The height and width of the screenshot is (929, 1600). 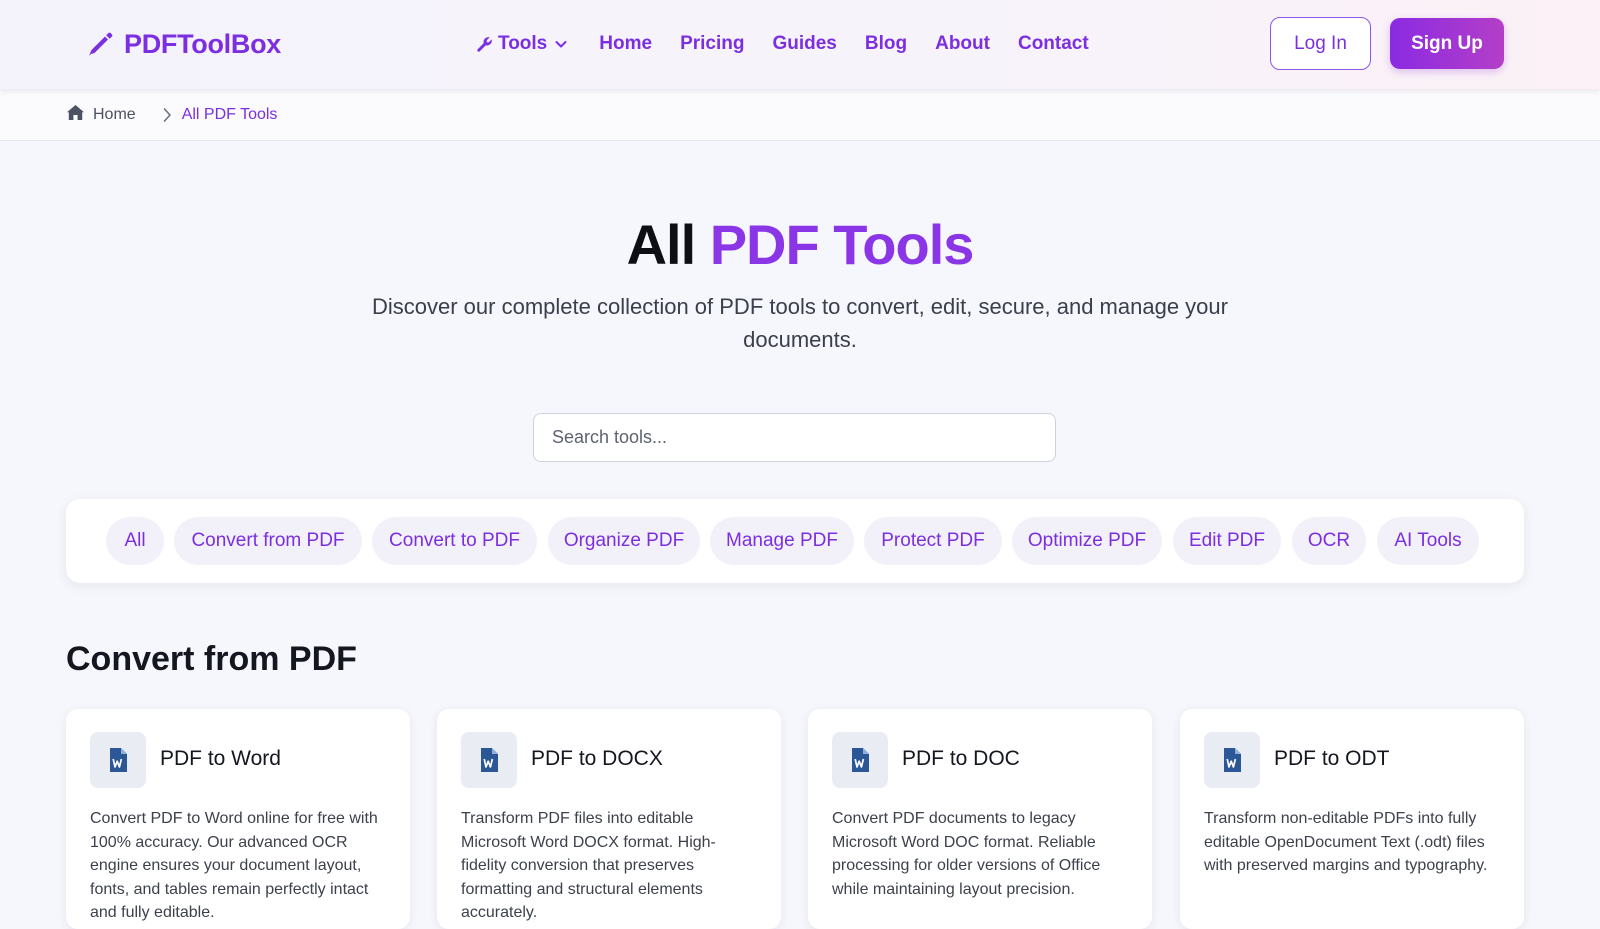 What do you see at coordinates (220, 758) in the screenshot?
I see `card-title: PDF to Word` at bounding box center [220, 758].